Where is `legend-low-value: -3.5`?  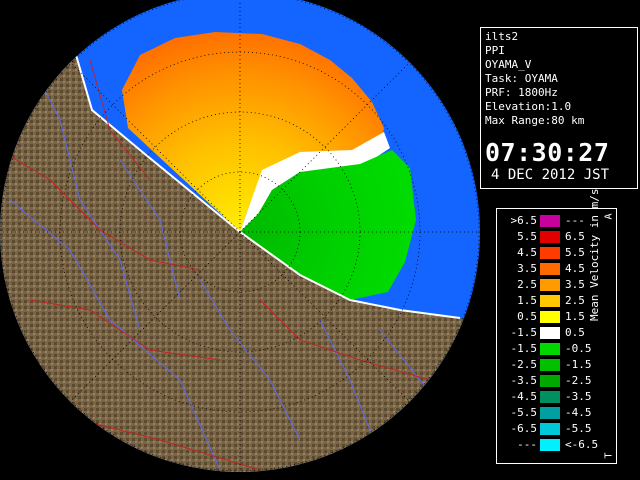 legend-low-value: -3.5 is located at coordinates (524, 380).